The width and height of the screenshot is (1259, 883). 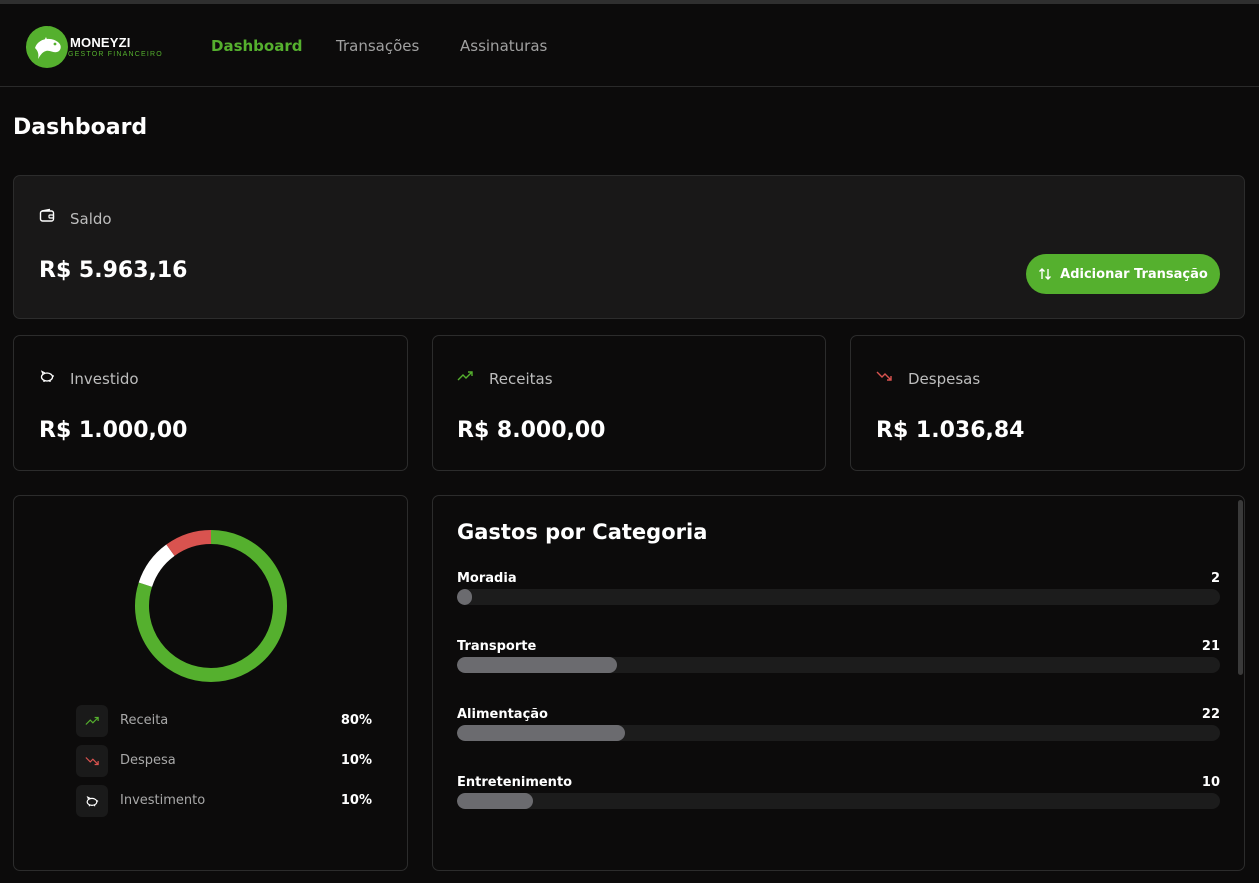 I want to click on category-row-transporte: Transporte 21, so click(x=838, y=664).